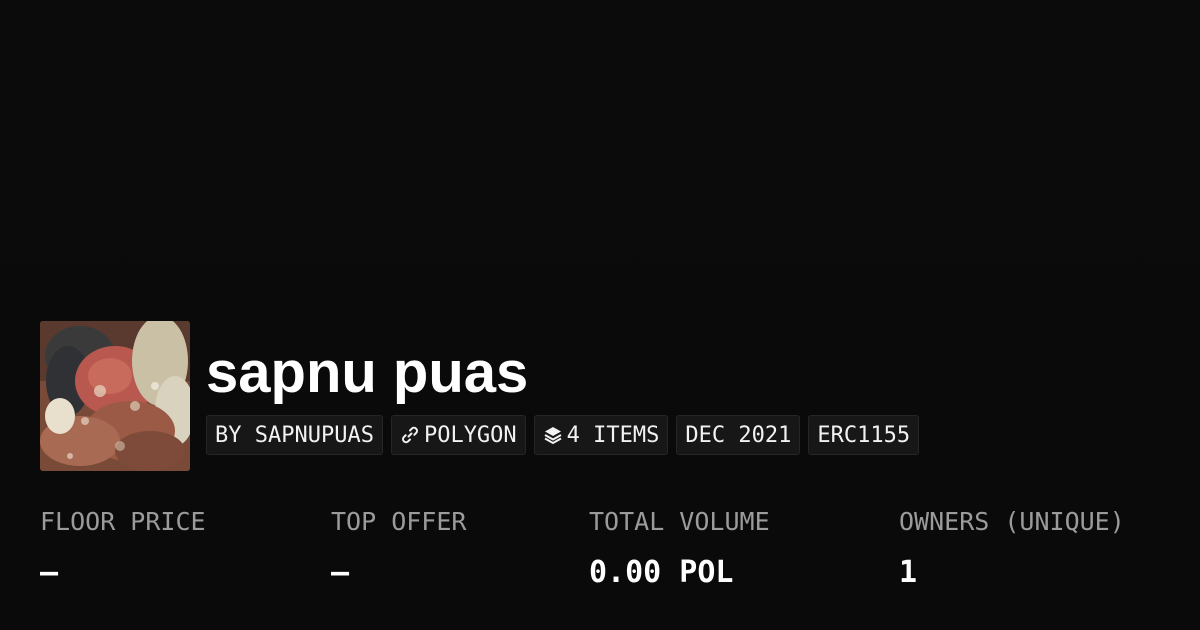 This screenshot has height=630, width=1200. What do you see at coordinates (553, 435) in the screenshot?
I see `layers-icon` at bounding box center [553, 435].